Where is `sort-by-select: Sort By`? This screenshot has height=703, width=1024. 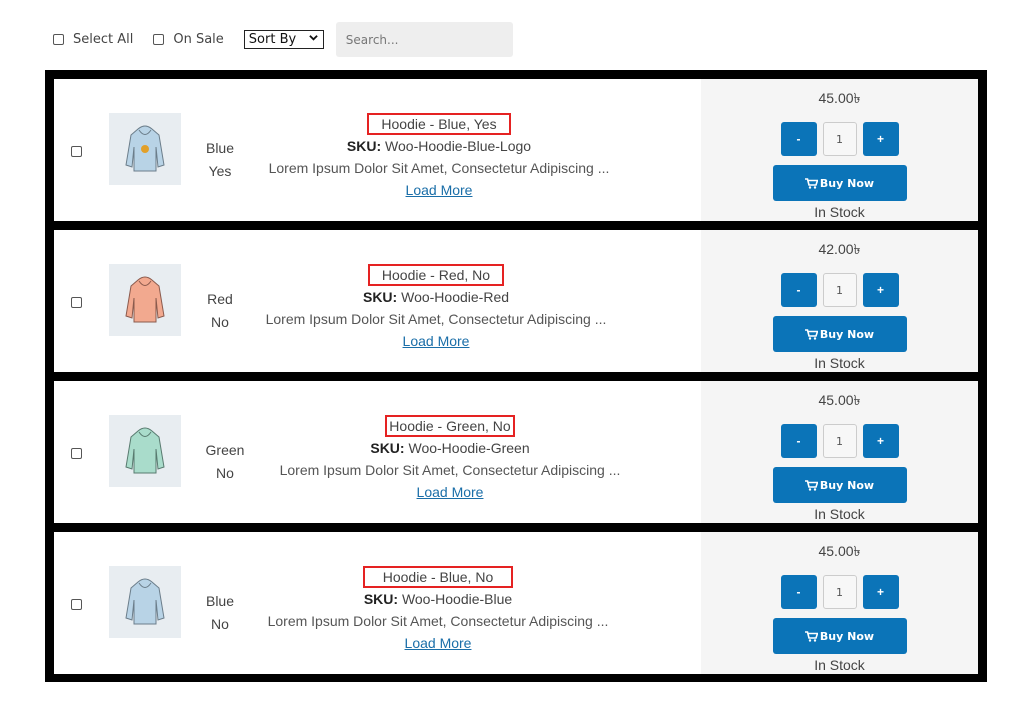
sort-by-select: Sort By is located at coordinates (283, 39).